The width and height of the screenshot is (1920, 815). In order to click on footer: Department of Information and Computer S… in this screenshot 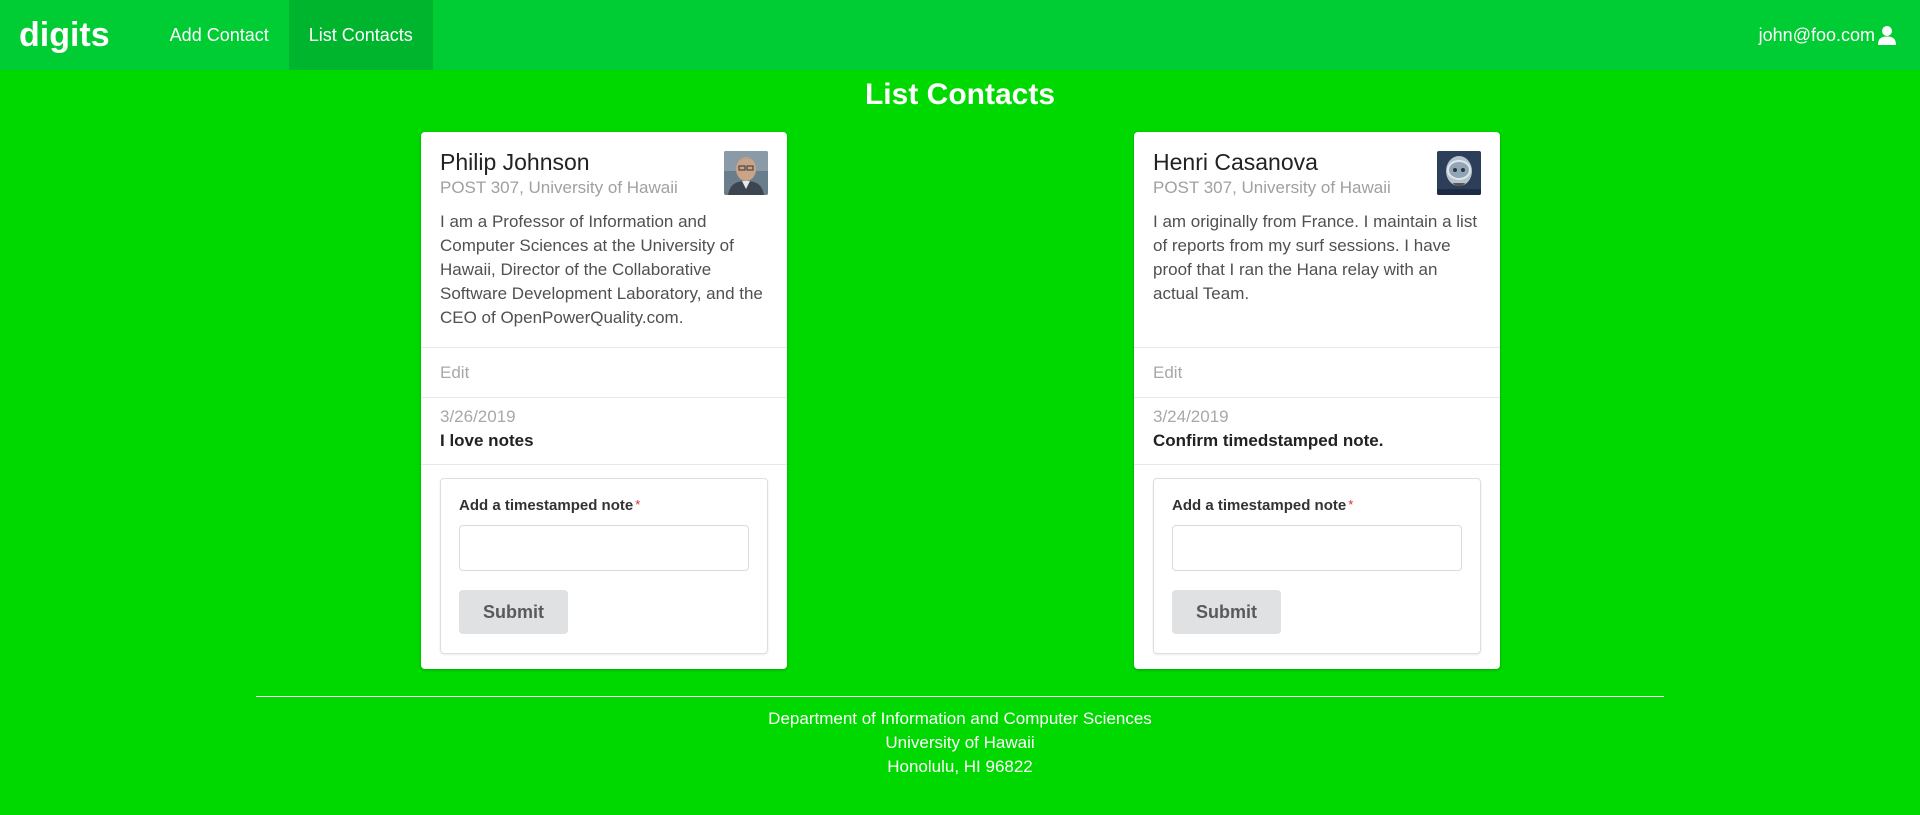, I will do `click(960, 743)`.